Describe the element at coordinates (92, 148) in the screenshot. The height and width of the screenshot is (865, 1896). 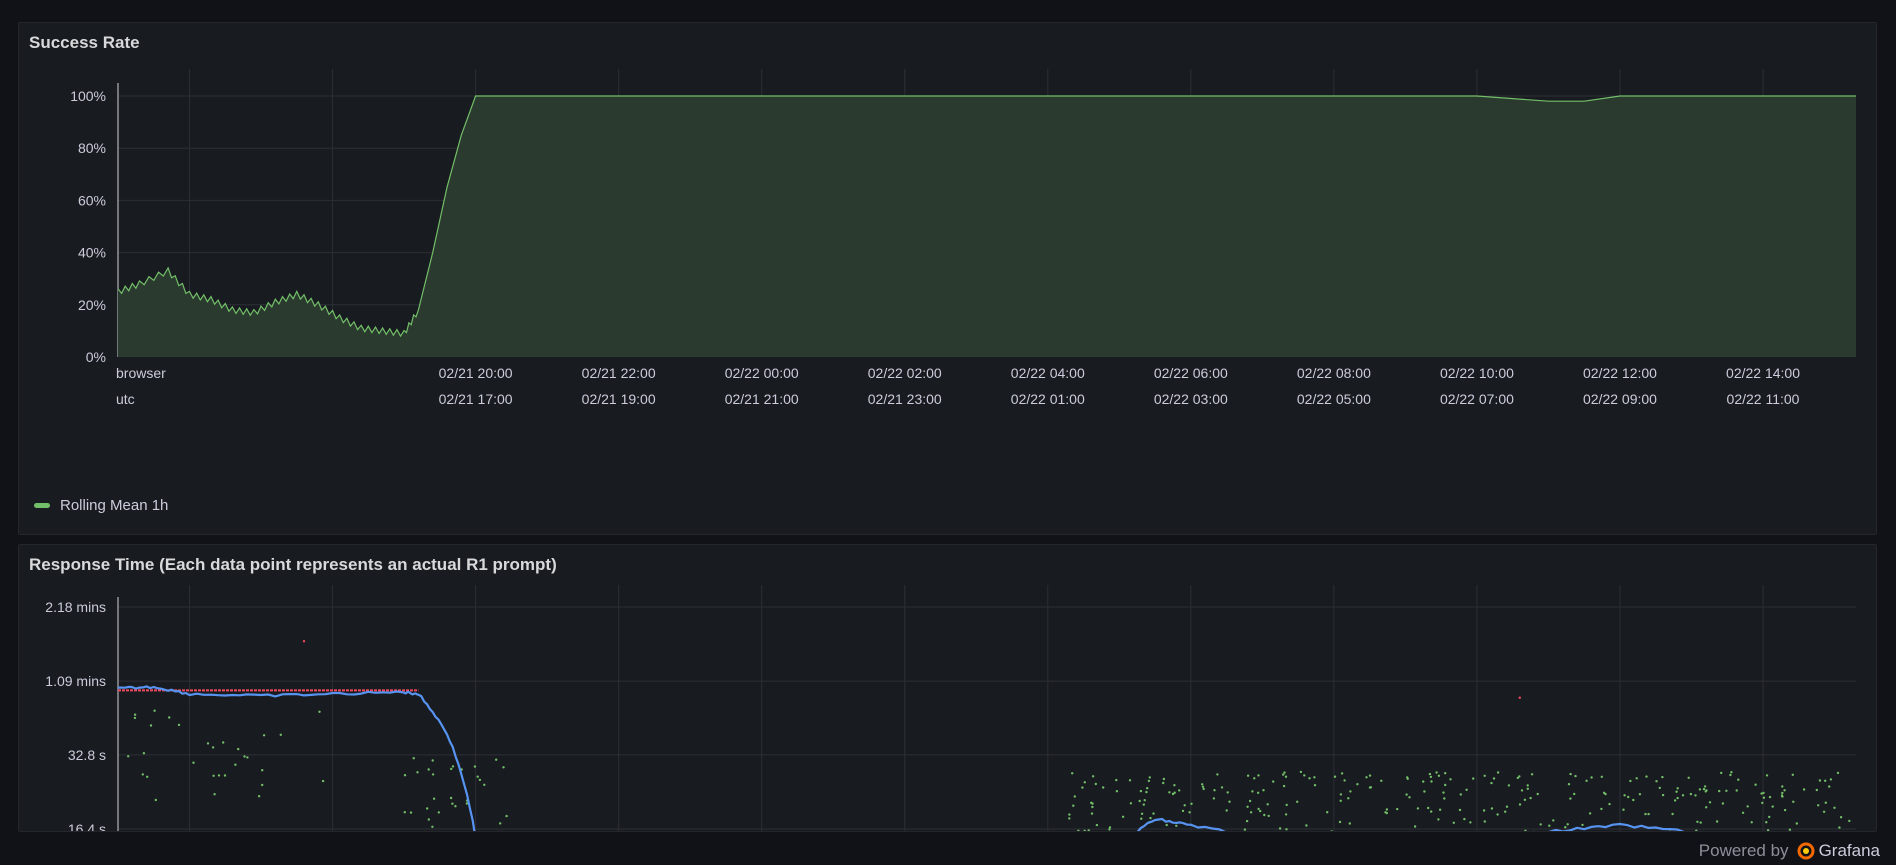
I see `y-tick-label: 80%` at that location.